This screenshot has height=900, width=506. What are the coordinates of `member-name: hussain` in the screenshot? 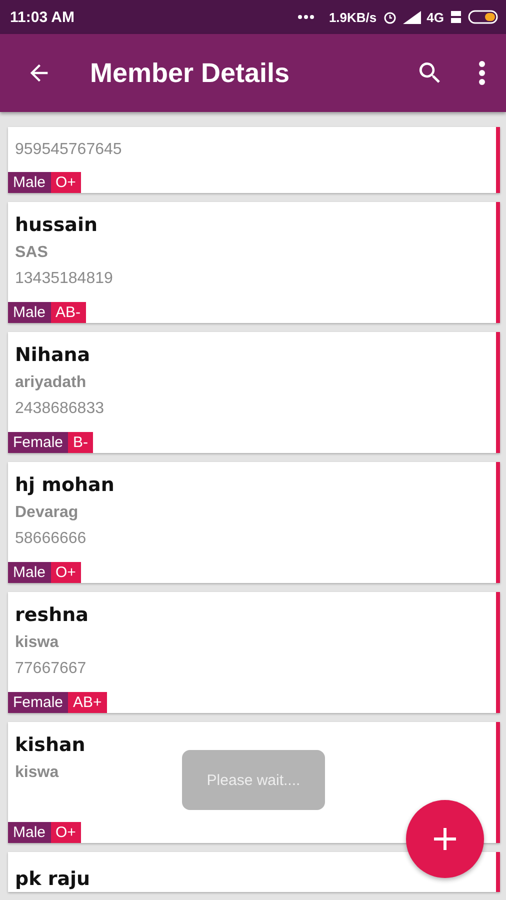 It's located at (56, 225).